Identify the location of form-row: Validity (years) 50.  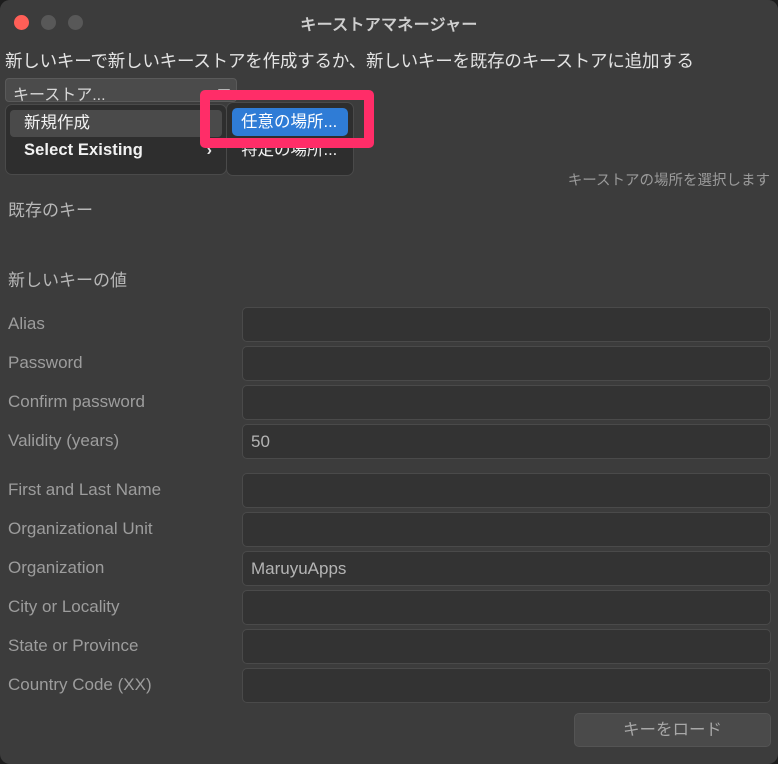
(389, 443).